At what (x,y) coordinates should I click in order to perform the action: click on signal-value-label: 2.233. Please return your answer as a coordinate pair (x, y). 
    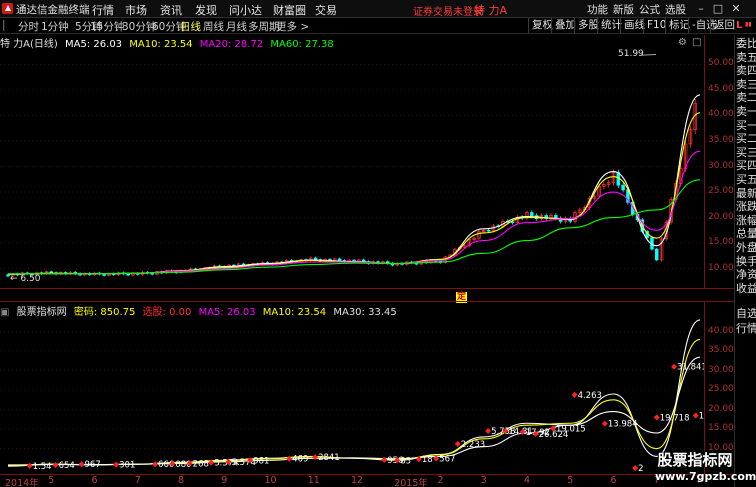
    Looking at the image, I should click on (473, 445).